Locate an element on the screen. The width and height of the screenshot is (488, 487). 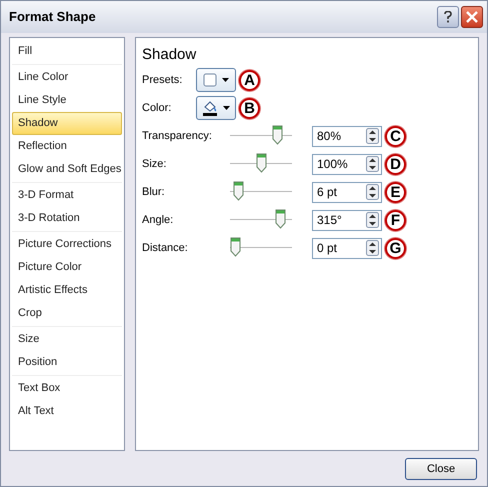
panel-heading: Shadow is located at coordinates (170, 55).